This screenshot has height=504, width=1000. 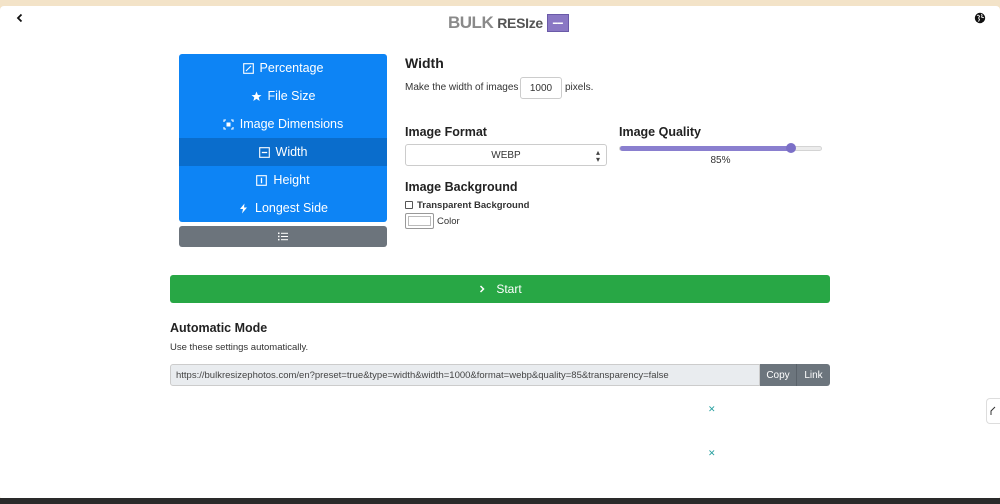 What do you see at coordinates (473, 205) in the screenshot?
I see `transparent-background-label: Transparent Background` at bounding box center [473, 205].